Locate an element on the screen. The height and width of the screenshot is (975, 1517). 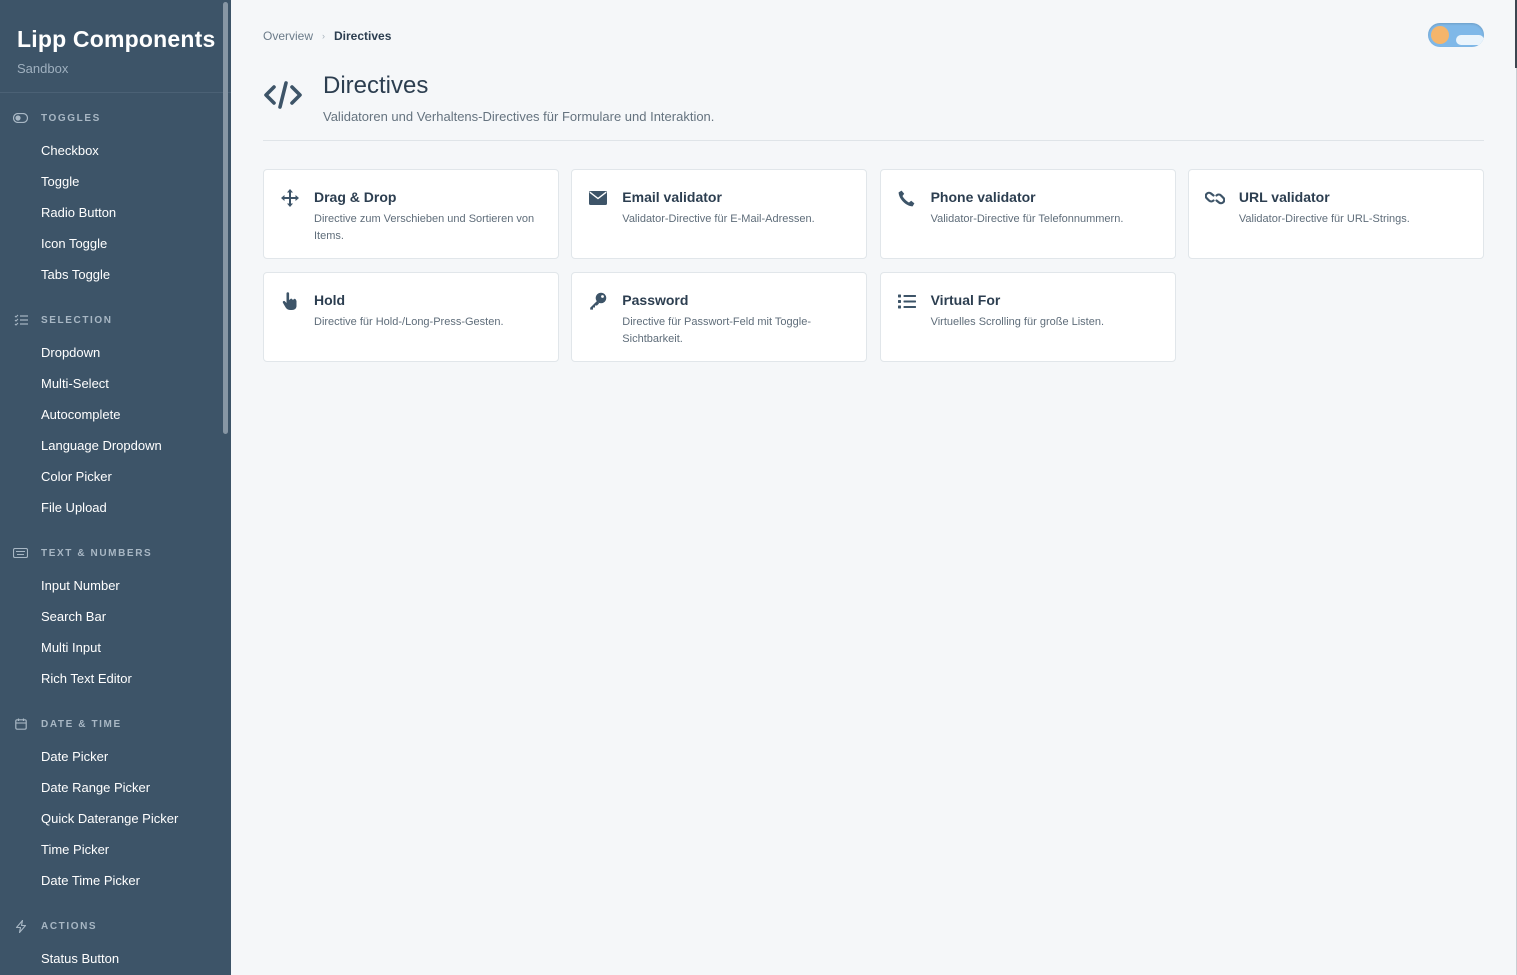
sidebar-item-icon-toggle: Icon Toggle is located at coordinates (115, 243).